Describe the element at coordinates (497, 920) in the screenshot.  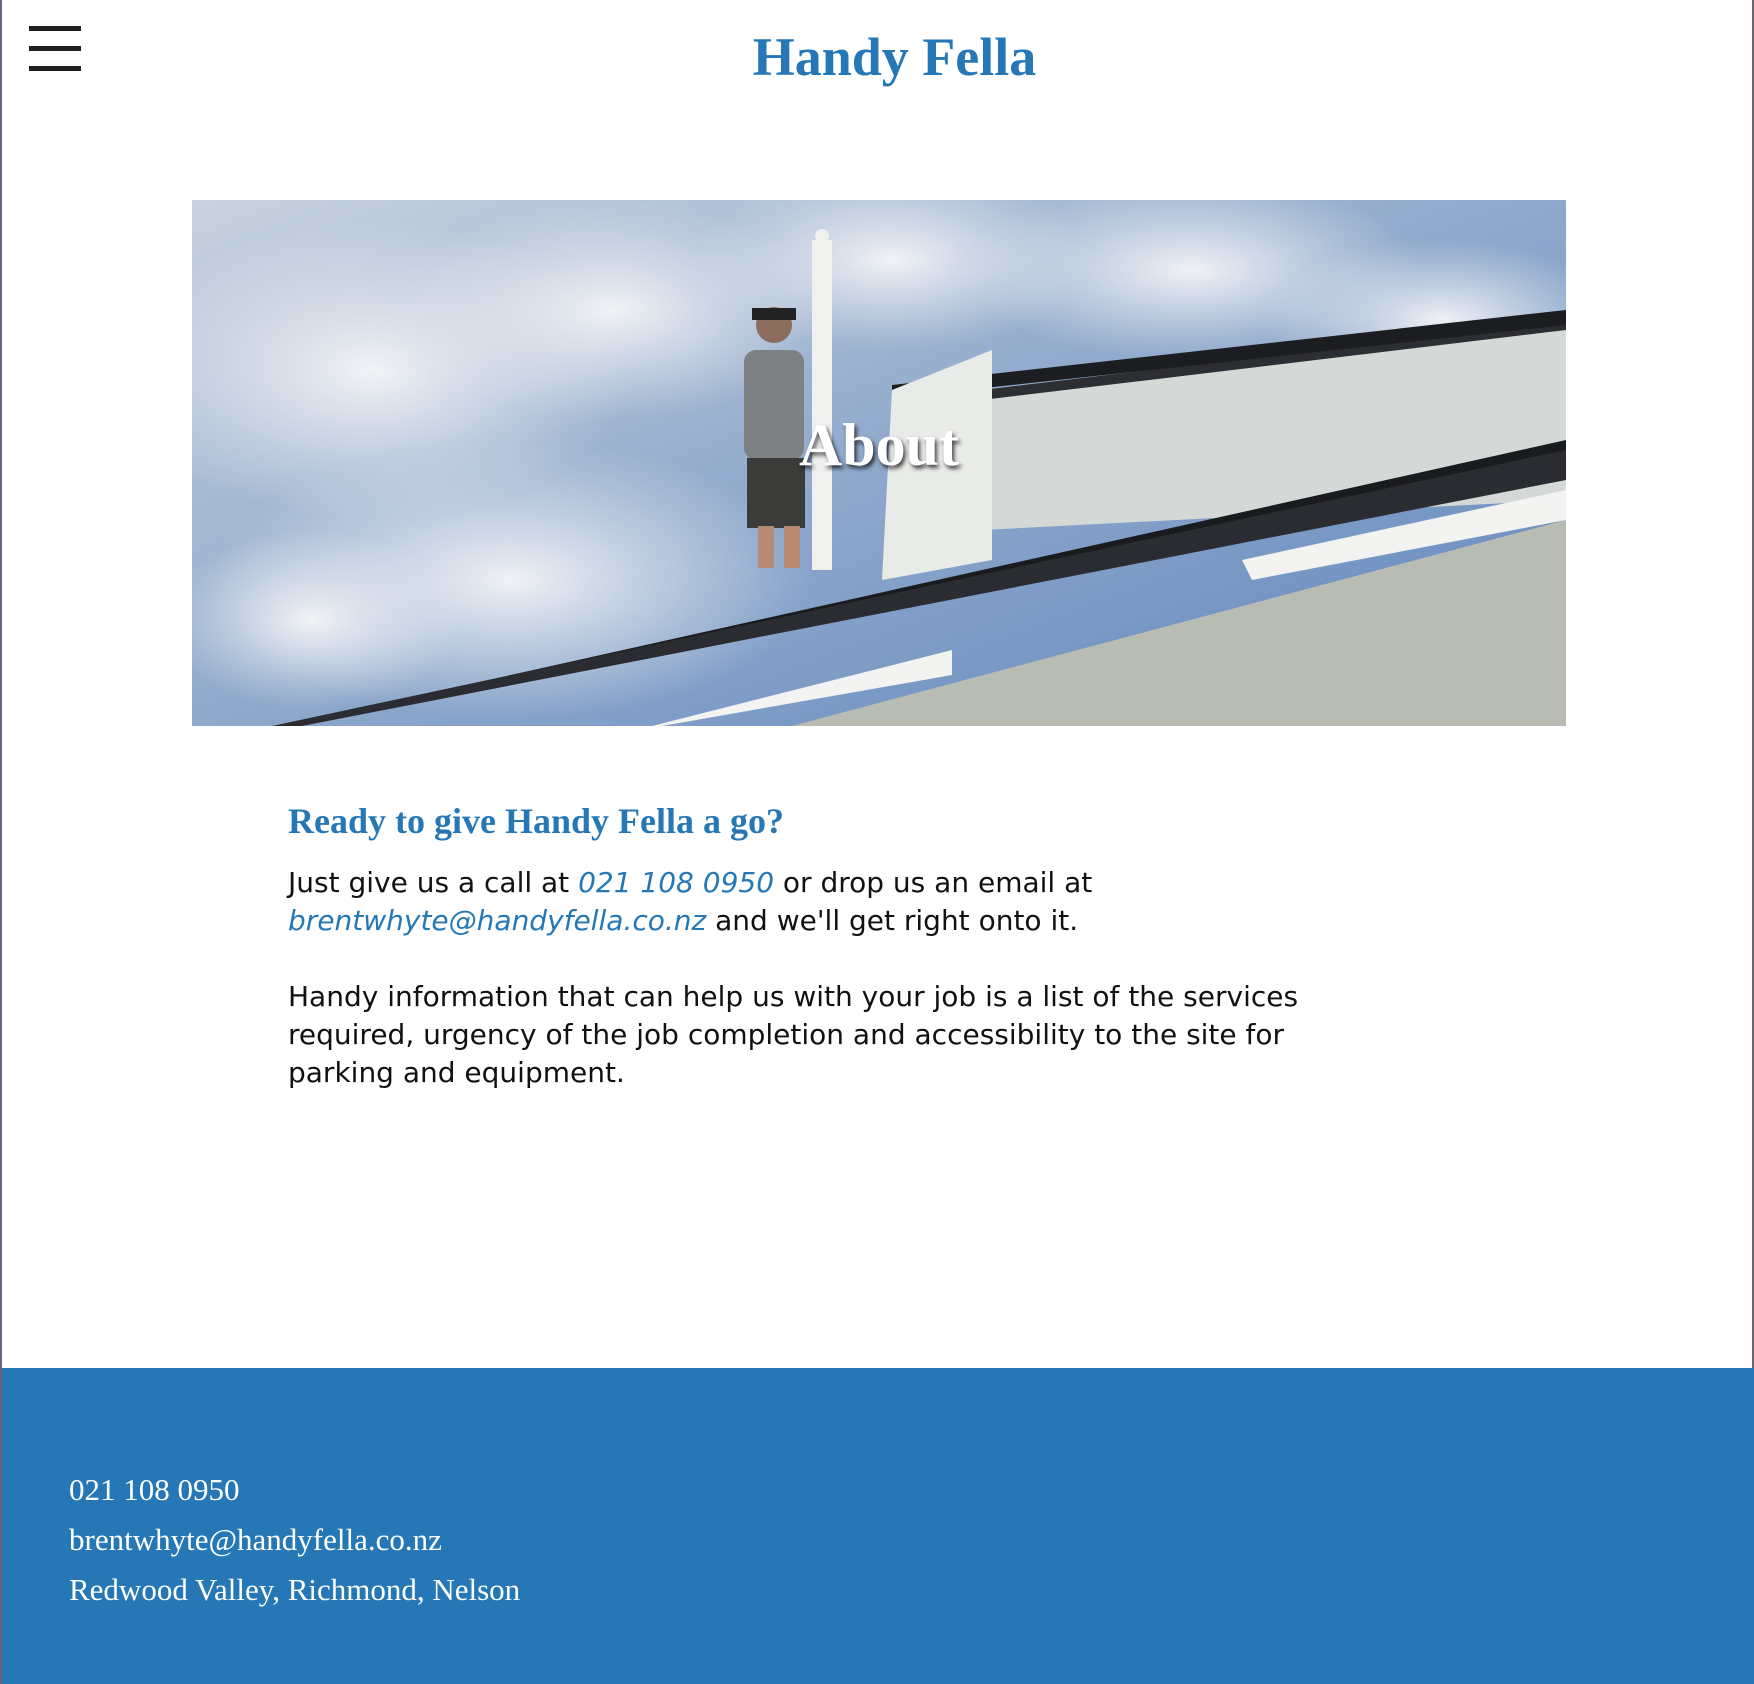
I see `email-link: brentwhyte@handyfella.co.nz` at that location.